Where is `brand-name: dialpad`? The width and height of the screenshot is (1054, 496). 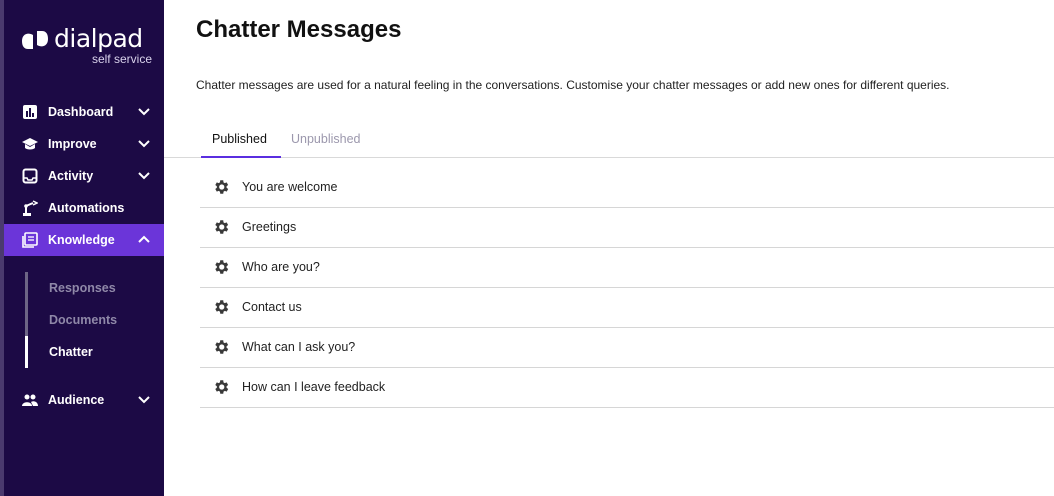 brand-name: dialpad is located at coordinates (98, 38).